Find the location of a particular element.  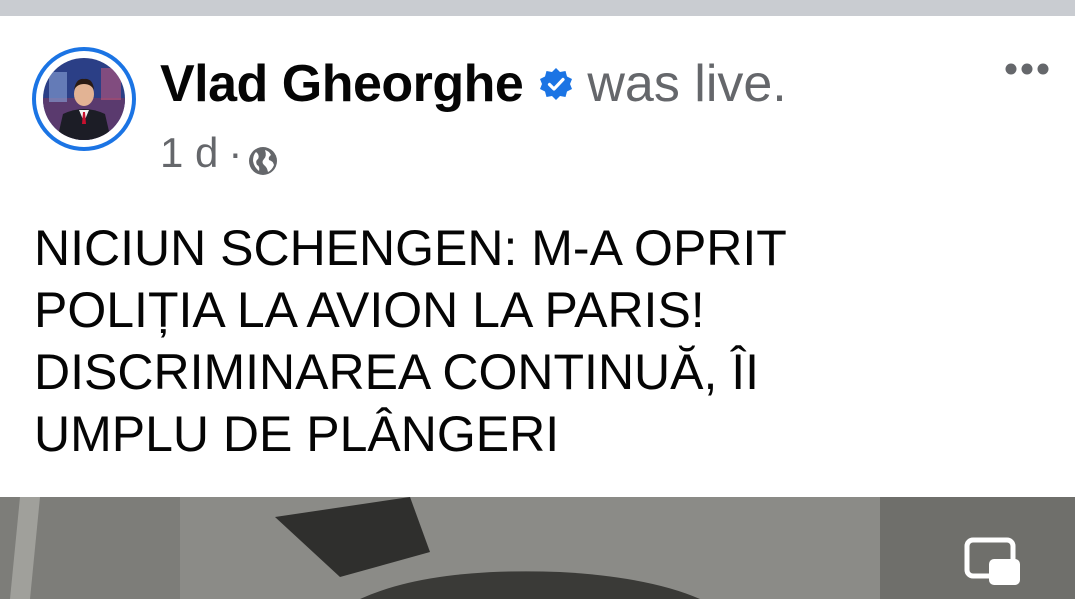

avatar-photo is located at coordinates (84, 99).